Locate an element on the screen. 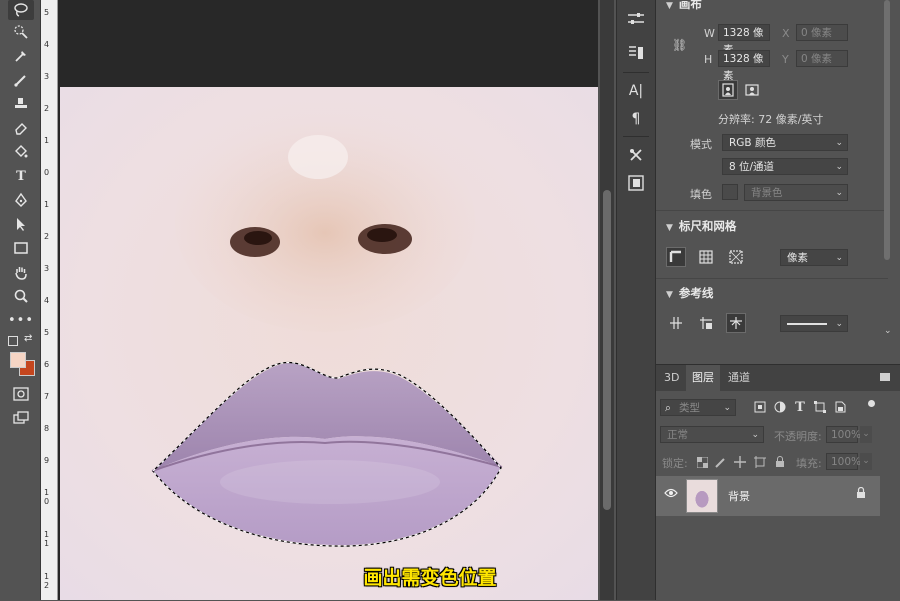  screen-mode-icon is located at coordinates (21, 418).